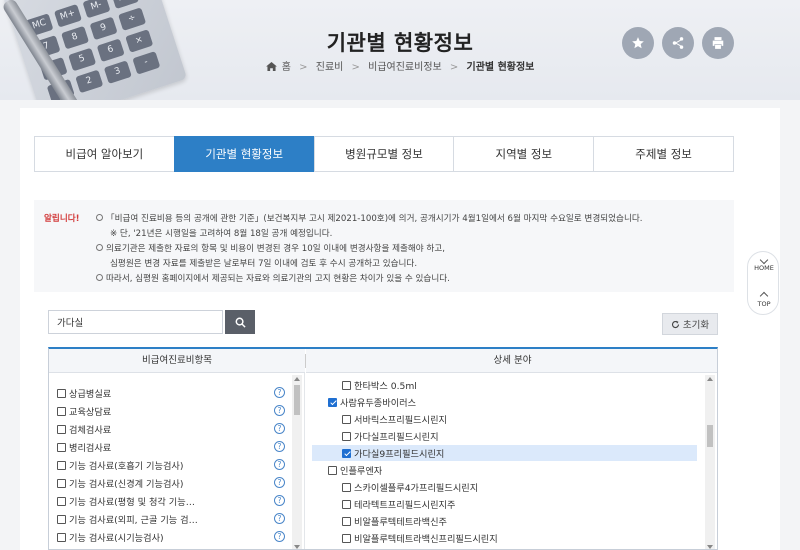 The image size is (800, 550). Describe the element at coordinates (271, 66) in the screenshot. I see `home-icon` at that location.